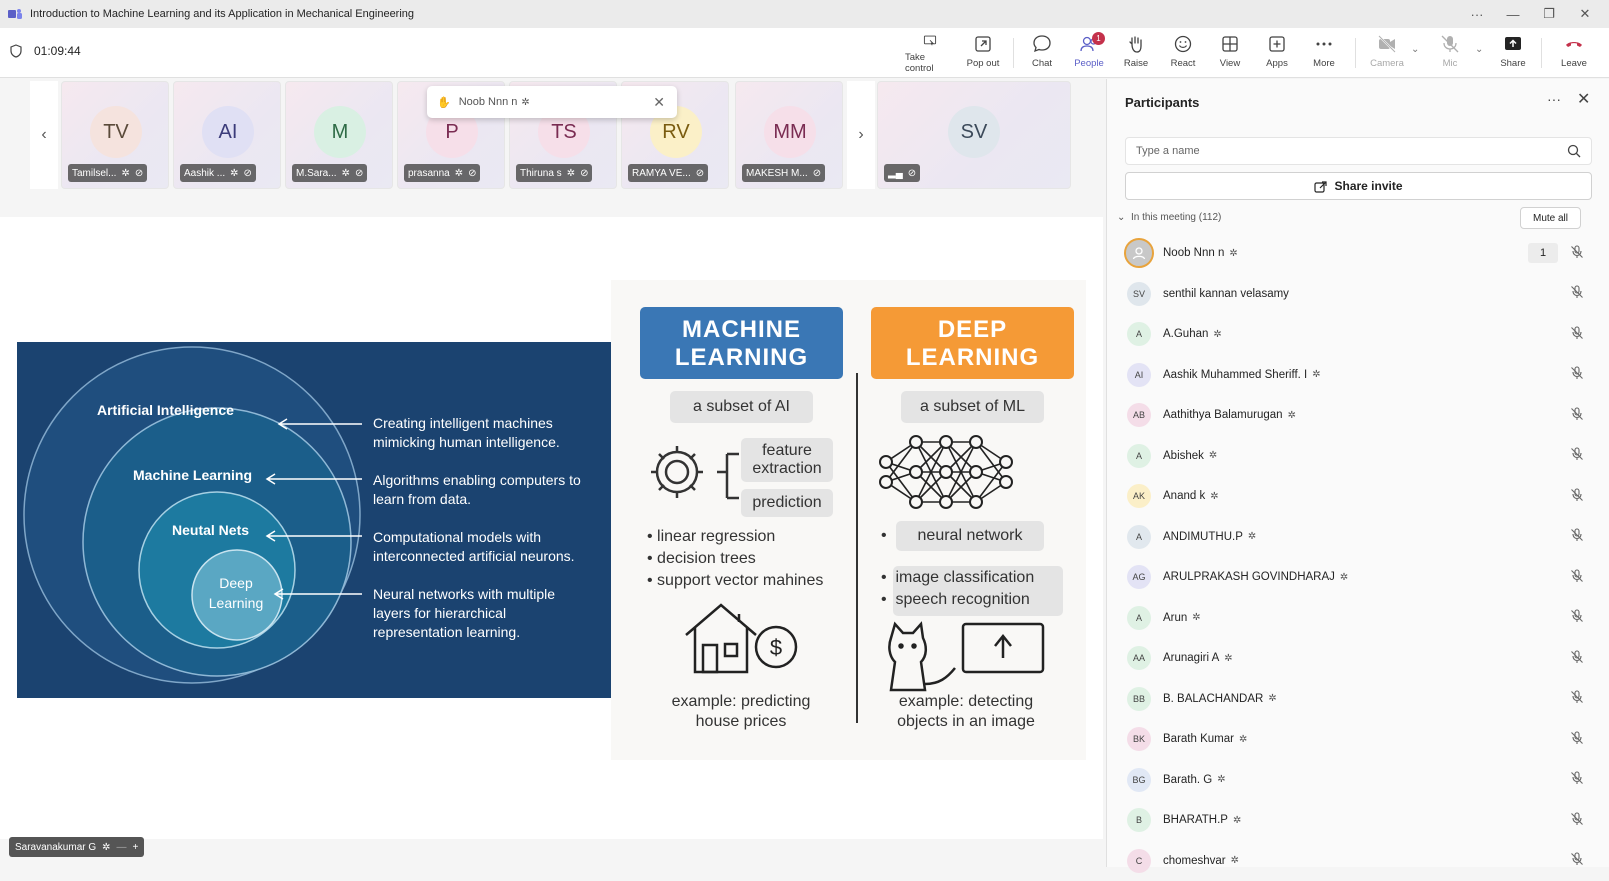  Describe the element at coordinates (44, 135) in the screenshot. I see `strip-prev-chevron-icon: ‹` at that location.